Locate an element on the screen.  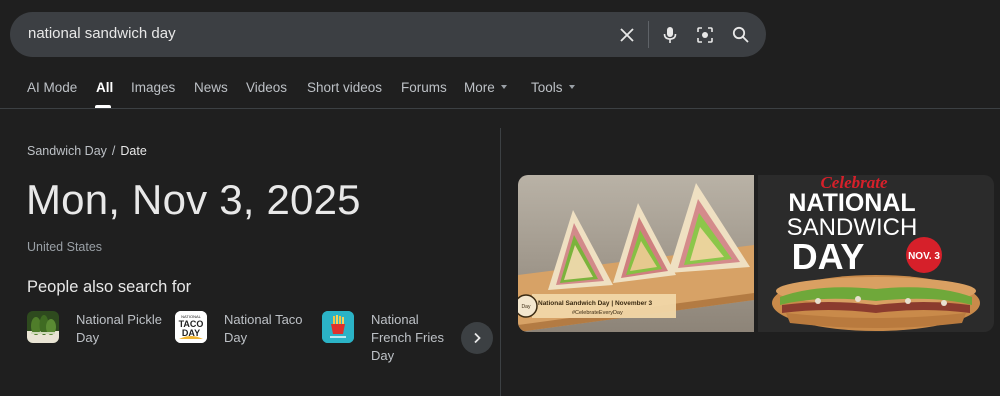
tab-tools: Tools is located at coordinates (553, 87).